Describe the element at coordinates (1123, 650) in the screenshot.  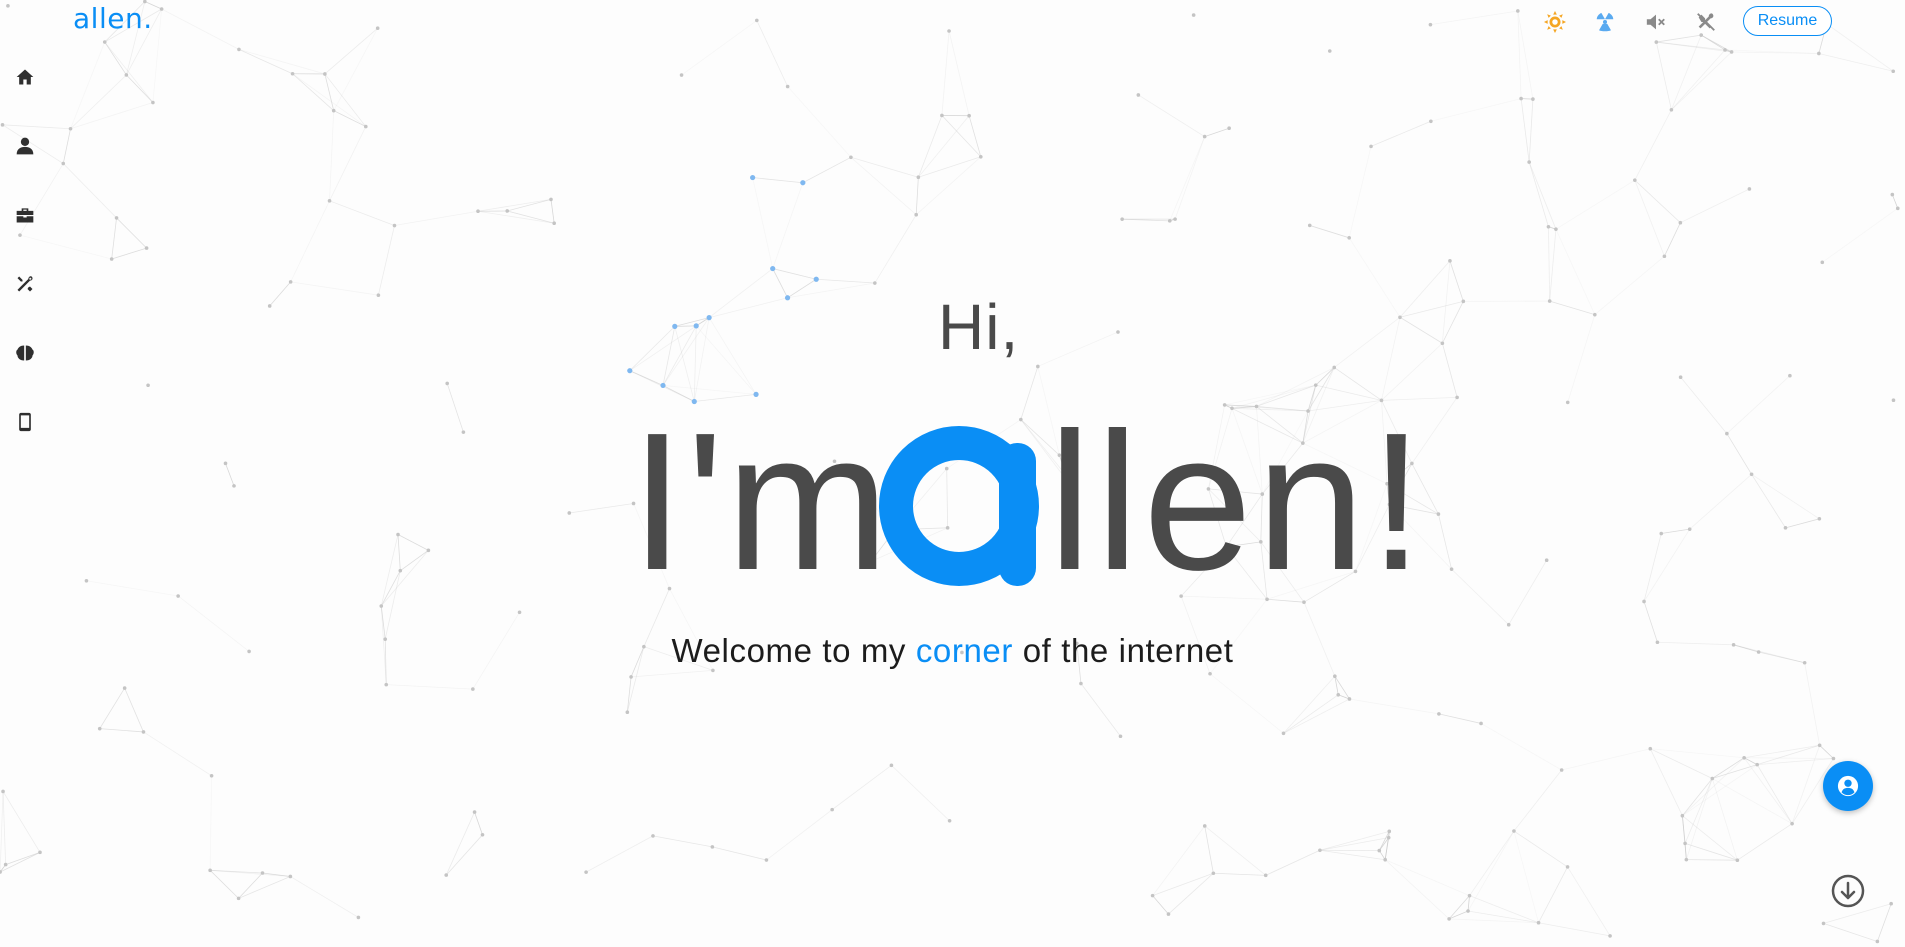
I see `welcome-suffix: of the internet` at that location.